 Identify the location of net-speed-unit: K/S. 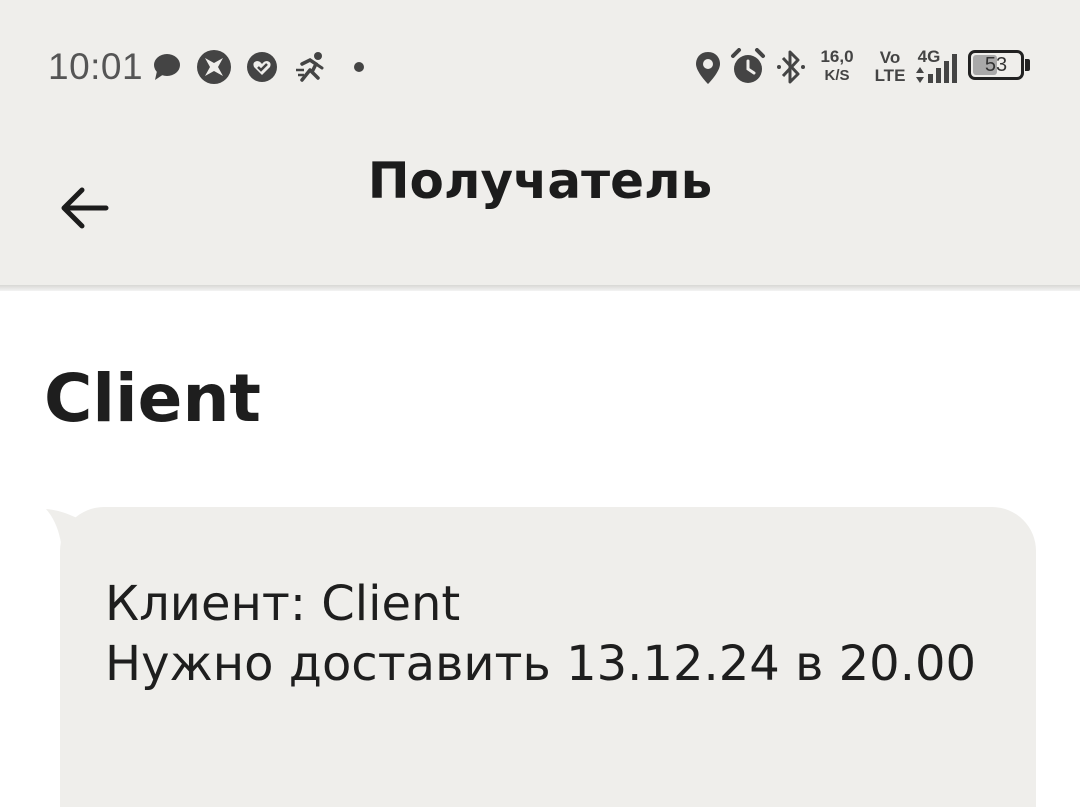
(837, 75).